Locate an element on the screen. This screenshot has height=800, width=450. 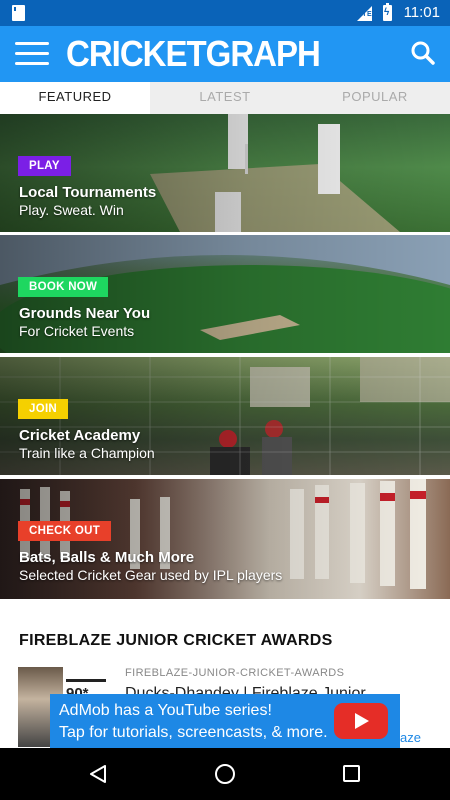
app-title: CRICKETGRAPH is located at coordinates (193, 53).